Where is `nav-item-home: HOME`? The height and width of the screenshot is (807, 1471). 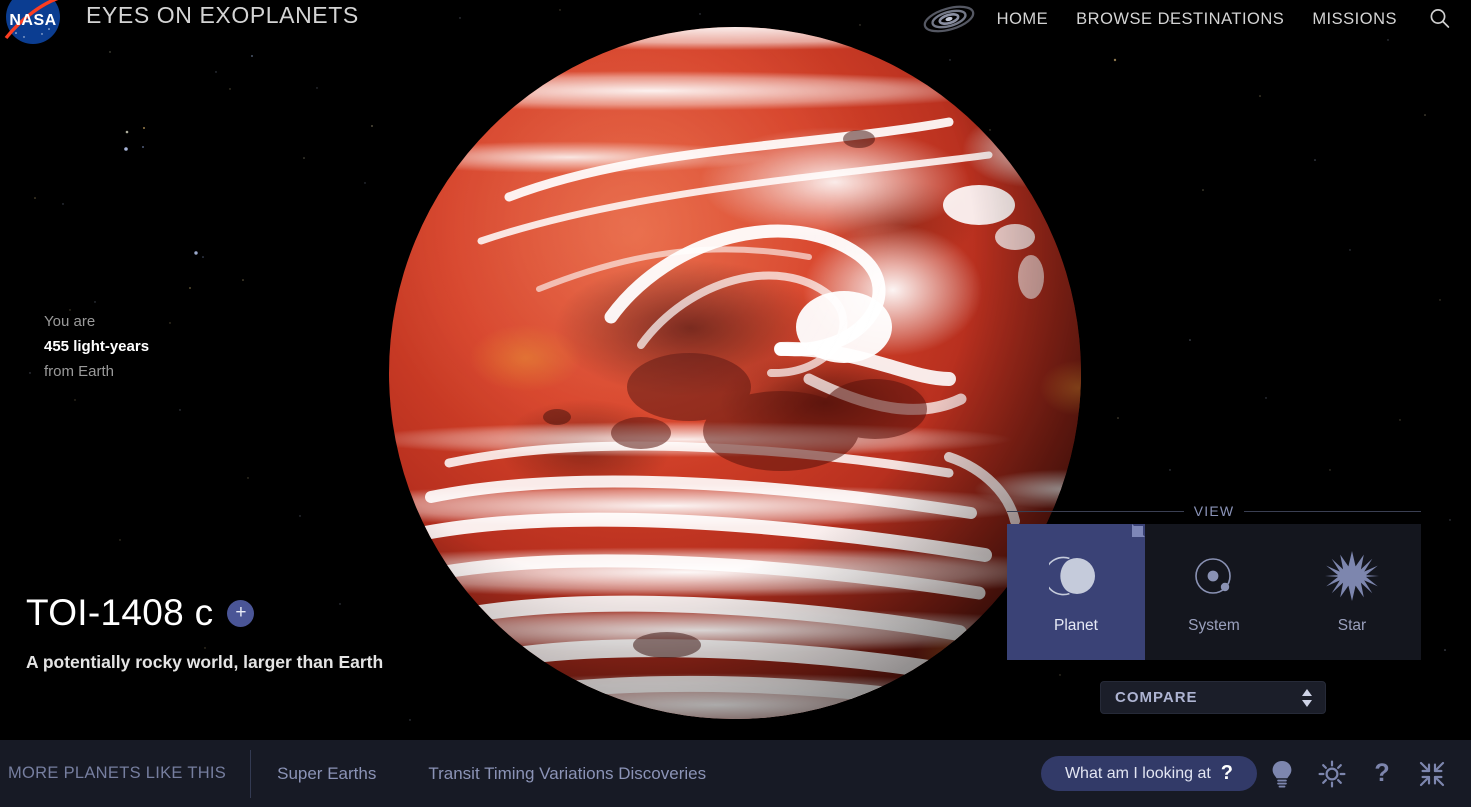 nav-item-home: HOME is located at coordinates (1023, 19).